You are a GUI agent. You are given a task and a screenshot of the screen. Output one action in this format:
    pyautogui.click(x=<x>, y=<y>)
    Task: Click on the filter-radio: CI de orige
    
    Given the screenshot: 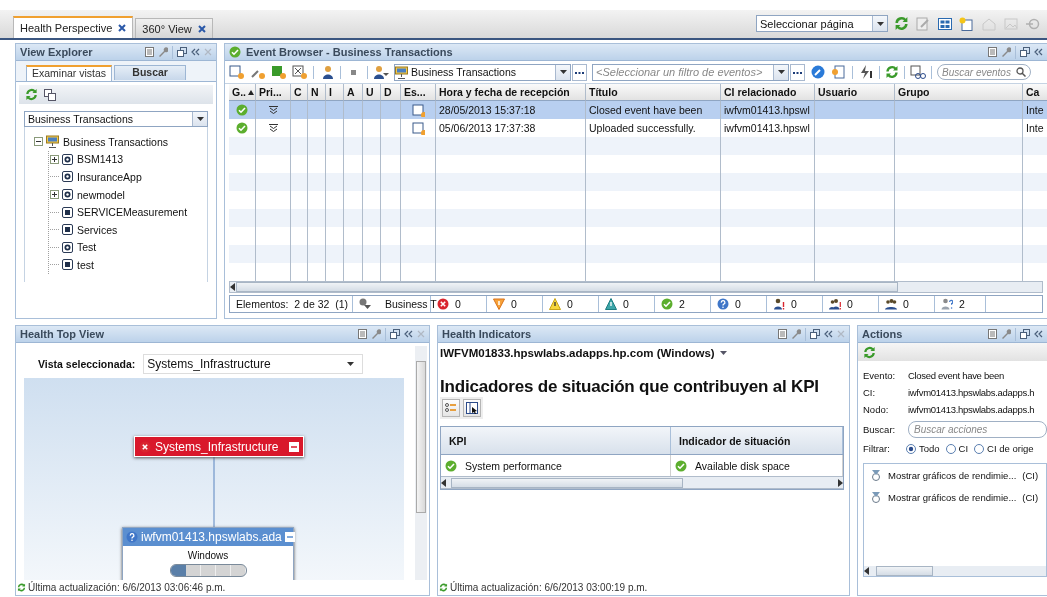 What is the action you would take?
    pyautogui.click(x=1004, y=448)
    